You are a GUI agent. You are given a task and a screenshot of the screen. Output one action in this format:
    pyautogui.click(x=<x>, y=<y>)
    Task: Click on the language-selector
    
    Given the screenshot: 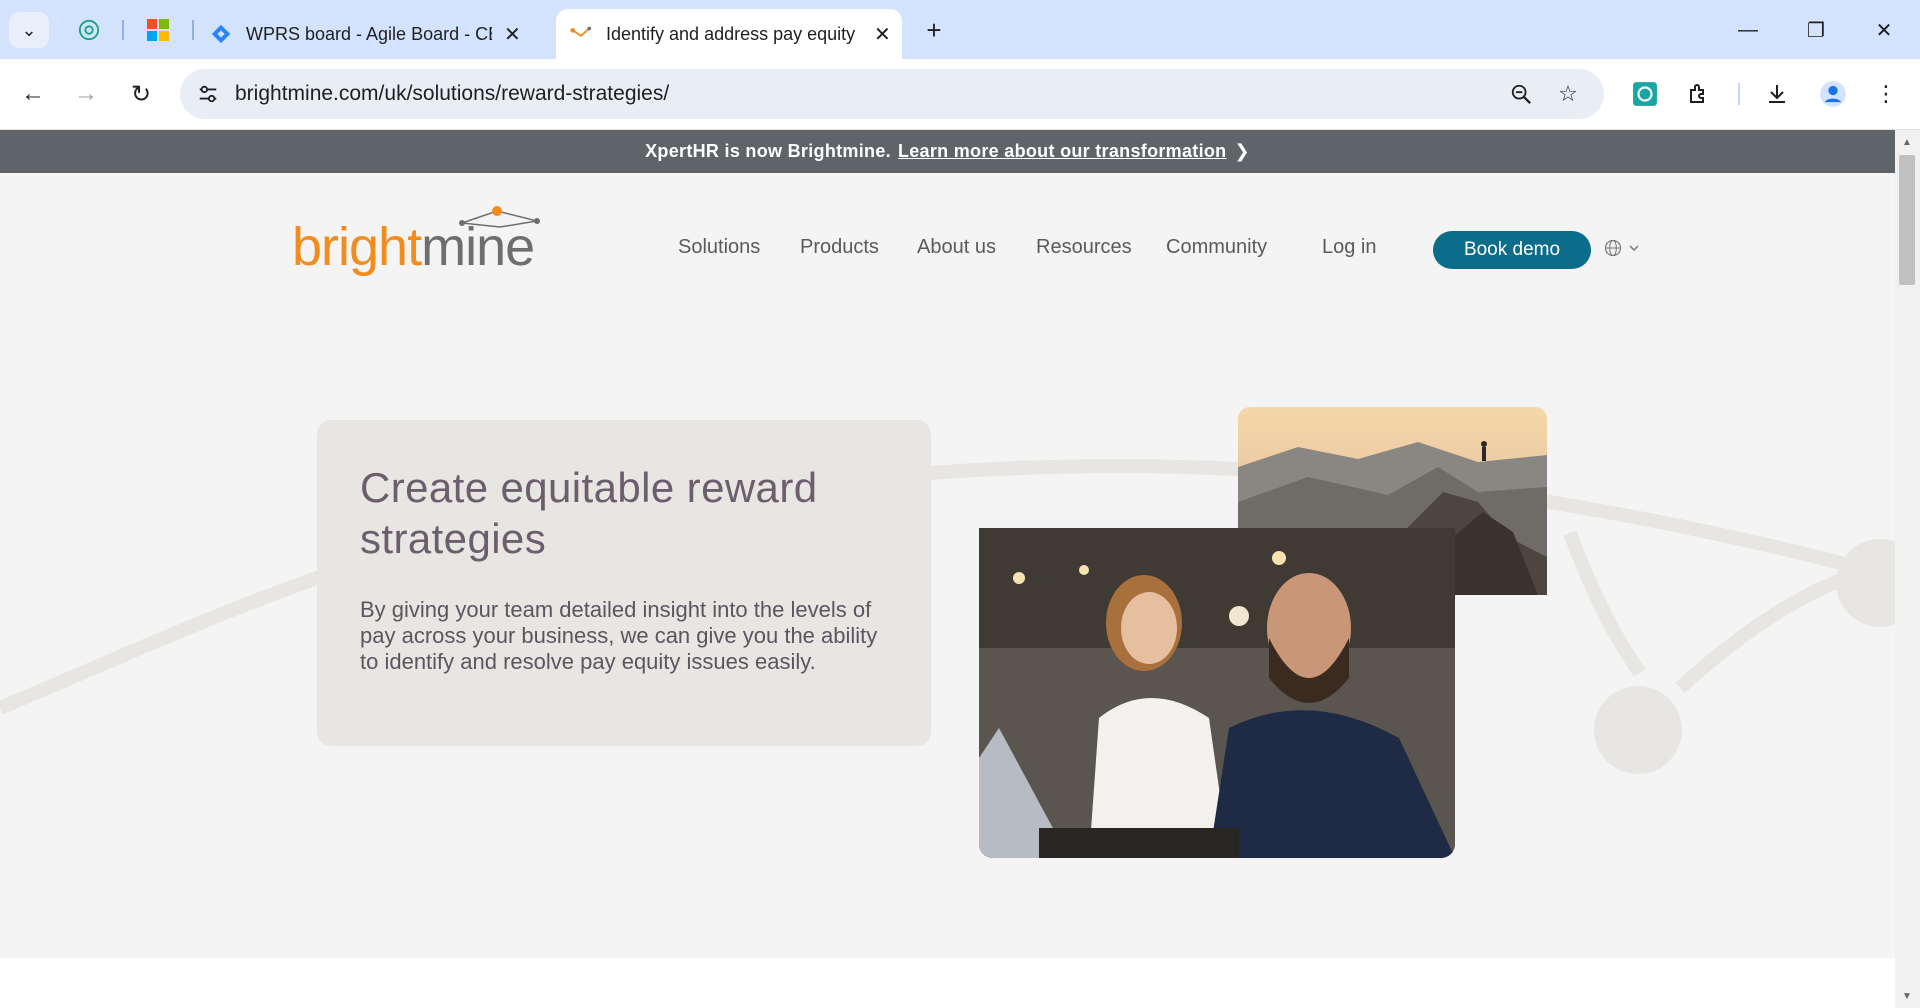 What is the action you would take?
    pyautogui.click(x=1622, y=248)
    